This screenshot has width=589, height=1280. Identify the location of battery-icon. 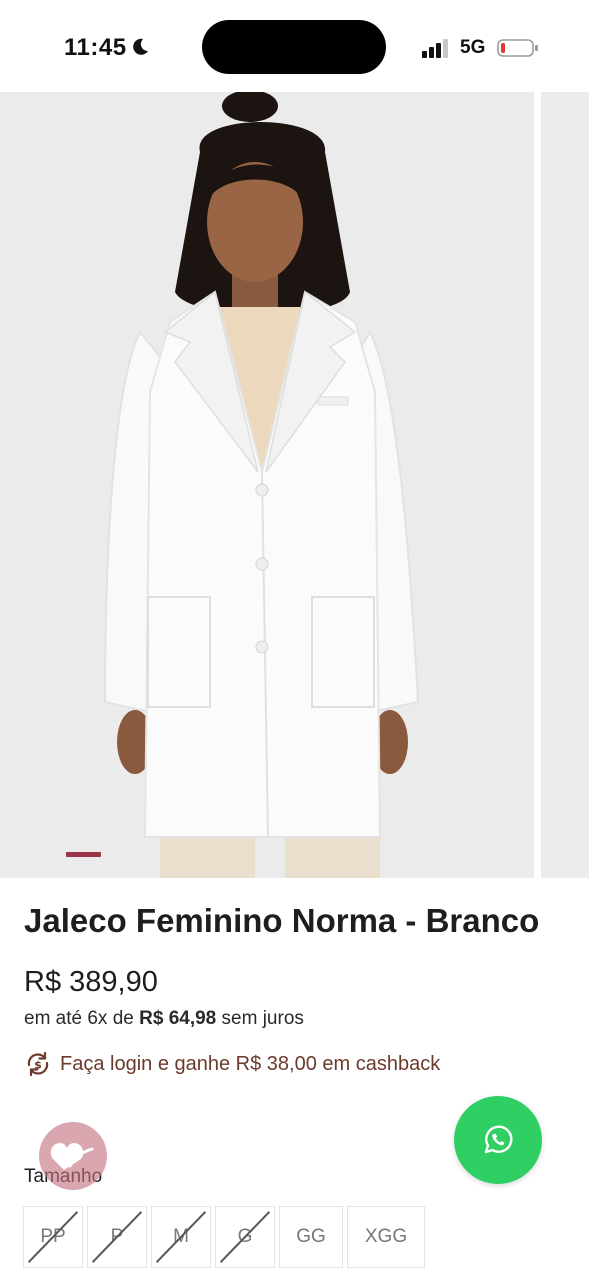
(517, 48).